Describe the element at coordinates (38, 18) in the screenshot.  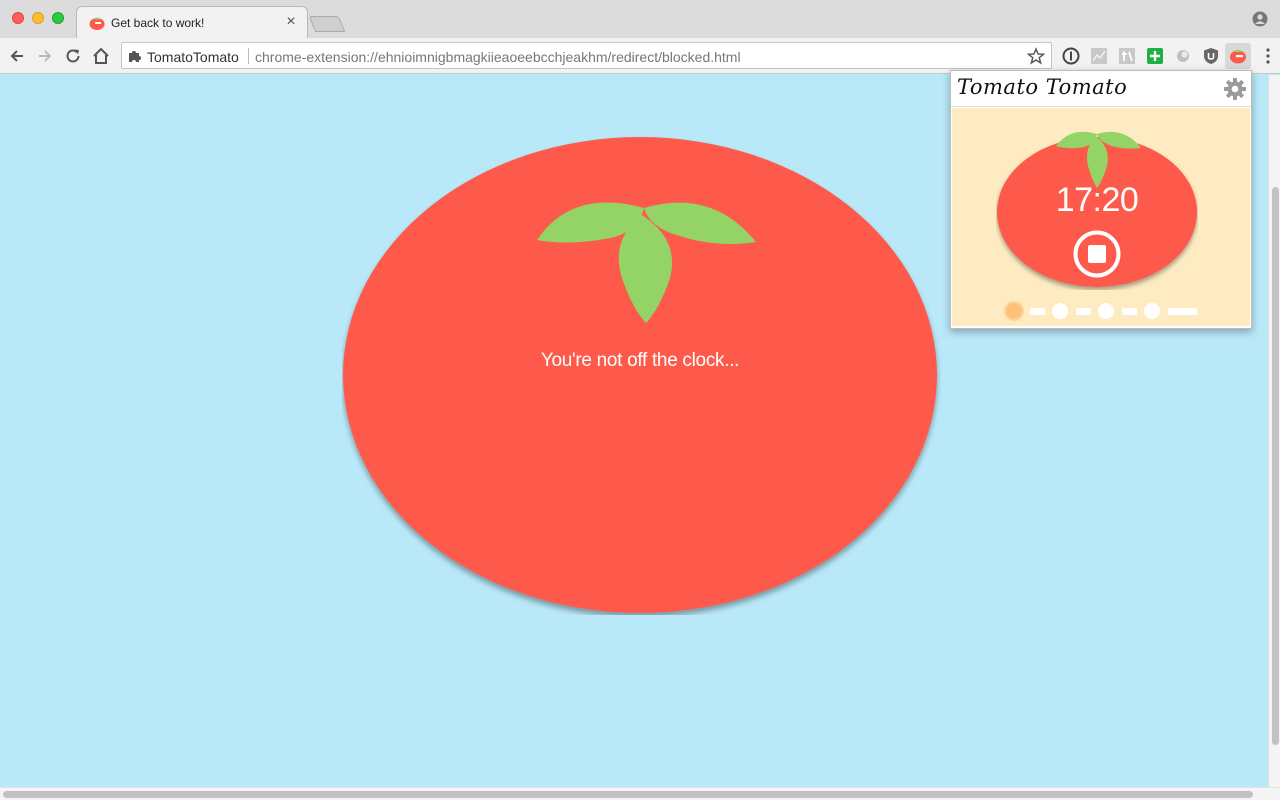
I see `minimize-window-button` at that location.